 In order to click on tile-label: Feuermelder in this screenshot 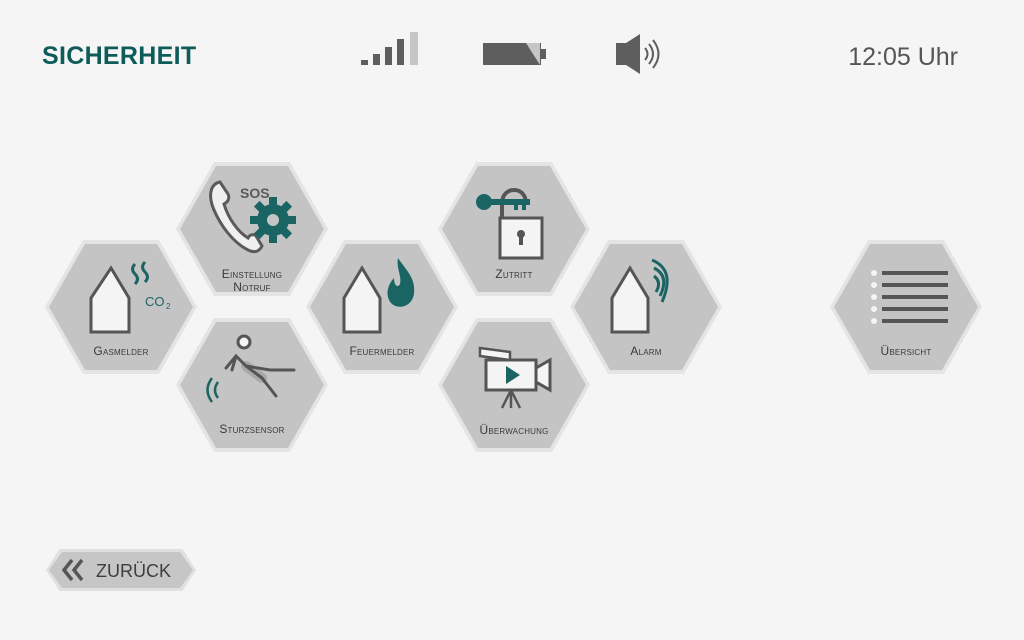, I will do `click(382, 351)`.